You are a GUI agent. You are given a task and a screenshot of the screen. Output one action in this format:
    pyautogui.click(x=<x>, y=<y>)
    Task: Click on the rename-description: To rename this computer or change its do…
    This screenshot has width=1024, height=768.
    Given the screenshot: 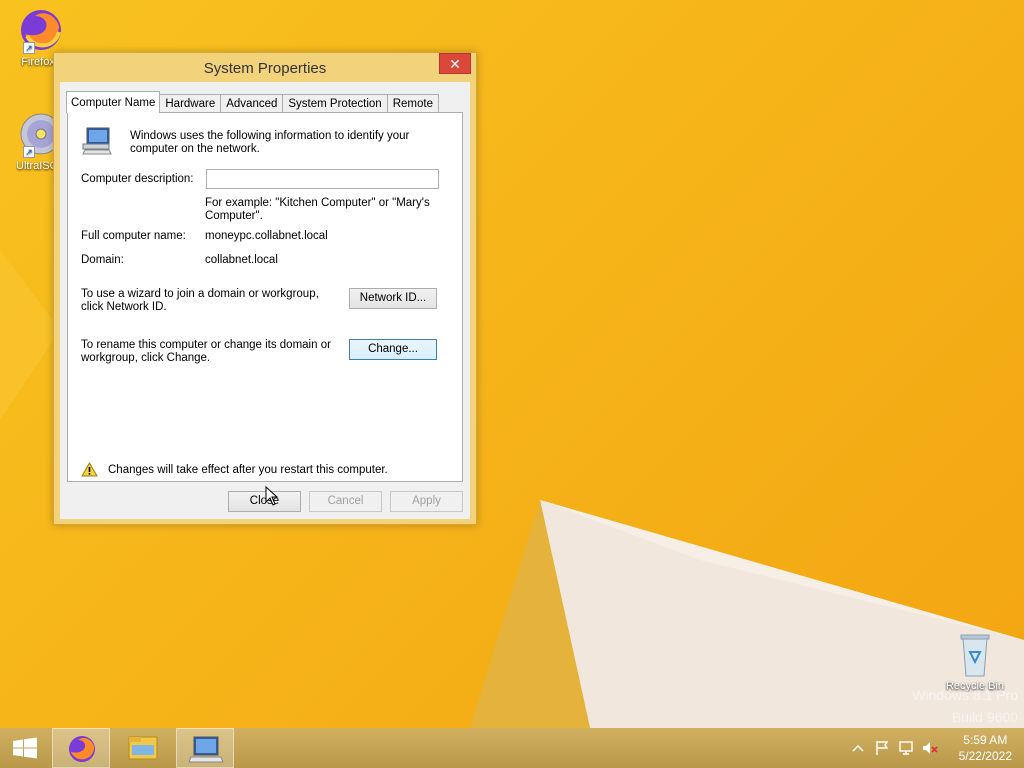 What is the action you would take?
    pyautogui.click(x=206, y=351)
    